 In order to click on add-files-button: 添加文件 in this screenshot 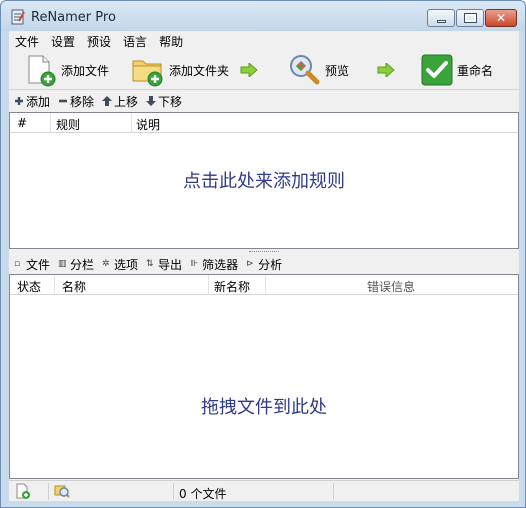, I will do `click(66, 70)`.